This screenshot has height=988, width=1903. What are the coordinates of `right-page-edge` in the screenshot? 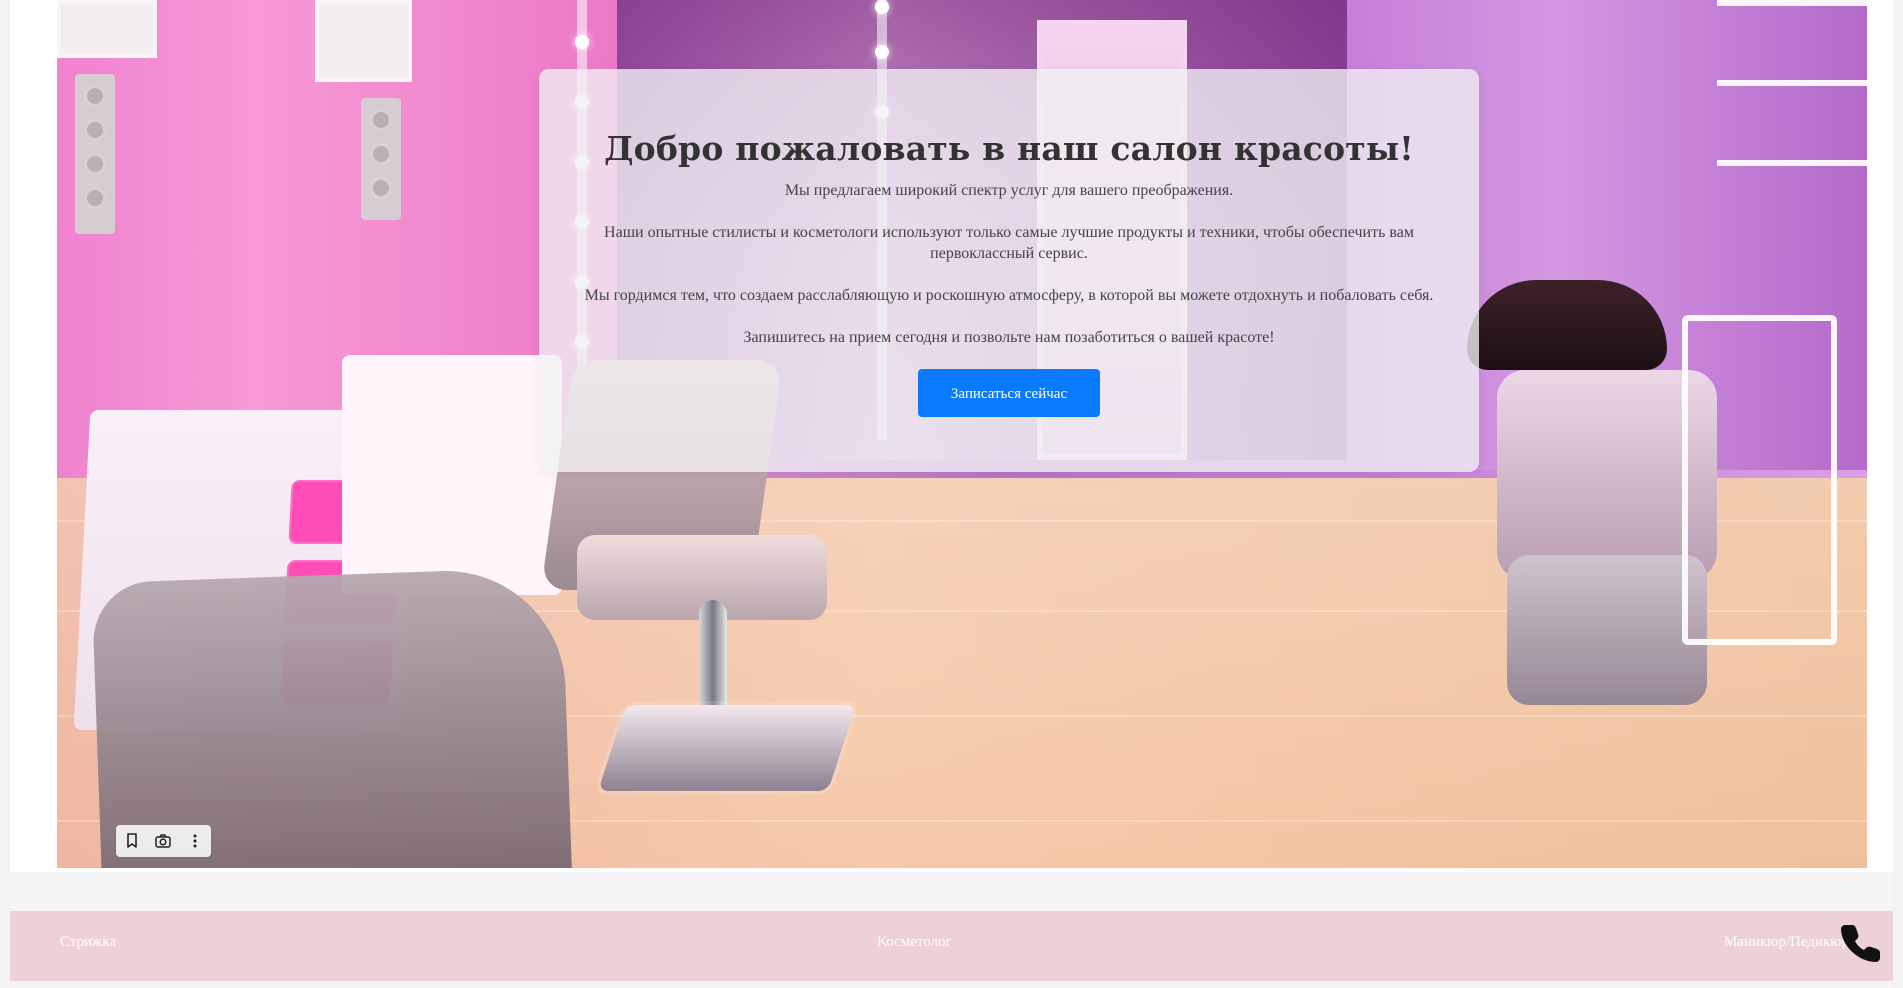 It's located at (1898, 494).